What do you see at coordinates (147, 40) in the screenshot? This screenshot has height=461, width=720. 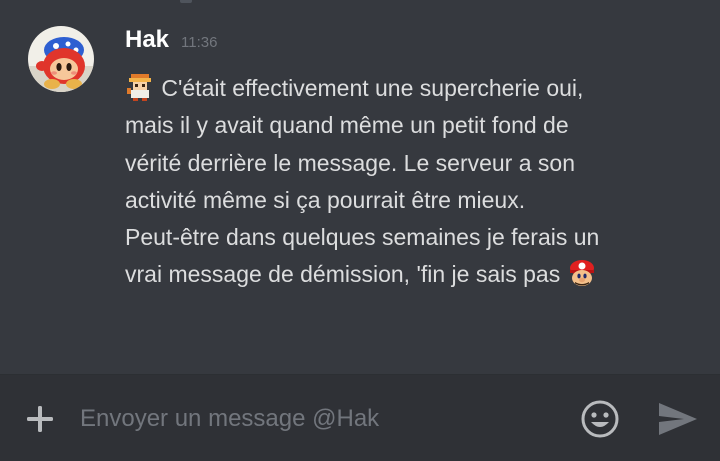 I see `username: Hak` at bounding box center [147, 40].